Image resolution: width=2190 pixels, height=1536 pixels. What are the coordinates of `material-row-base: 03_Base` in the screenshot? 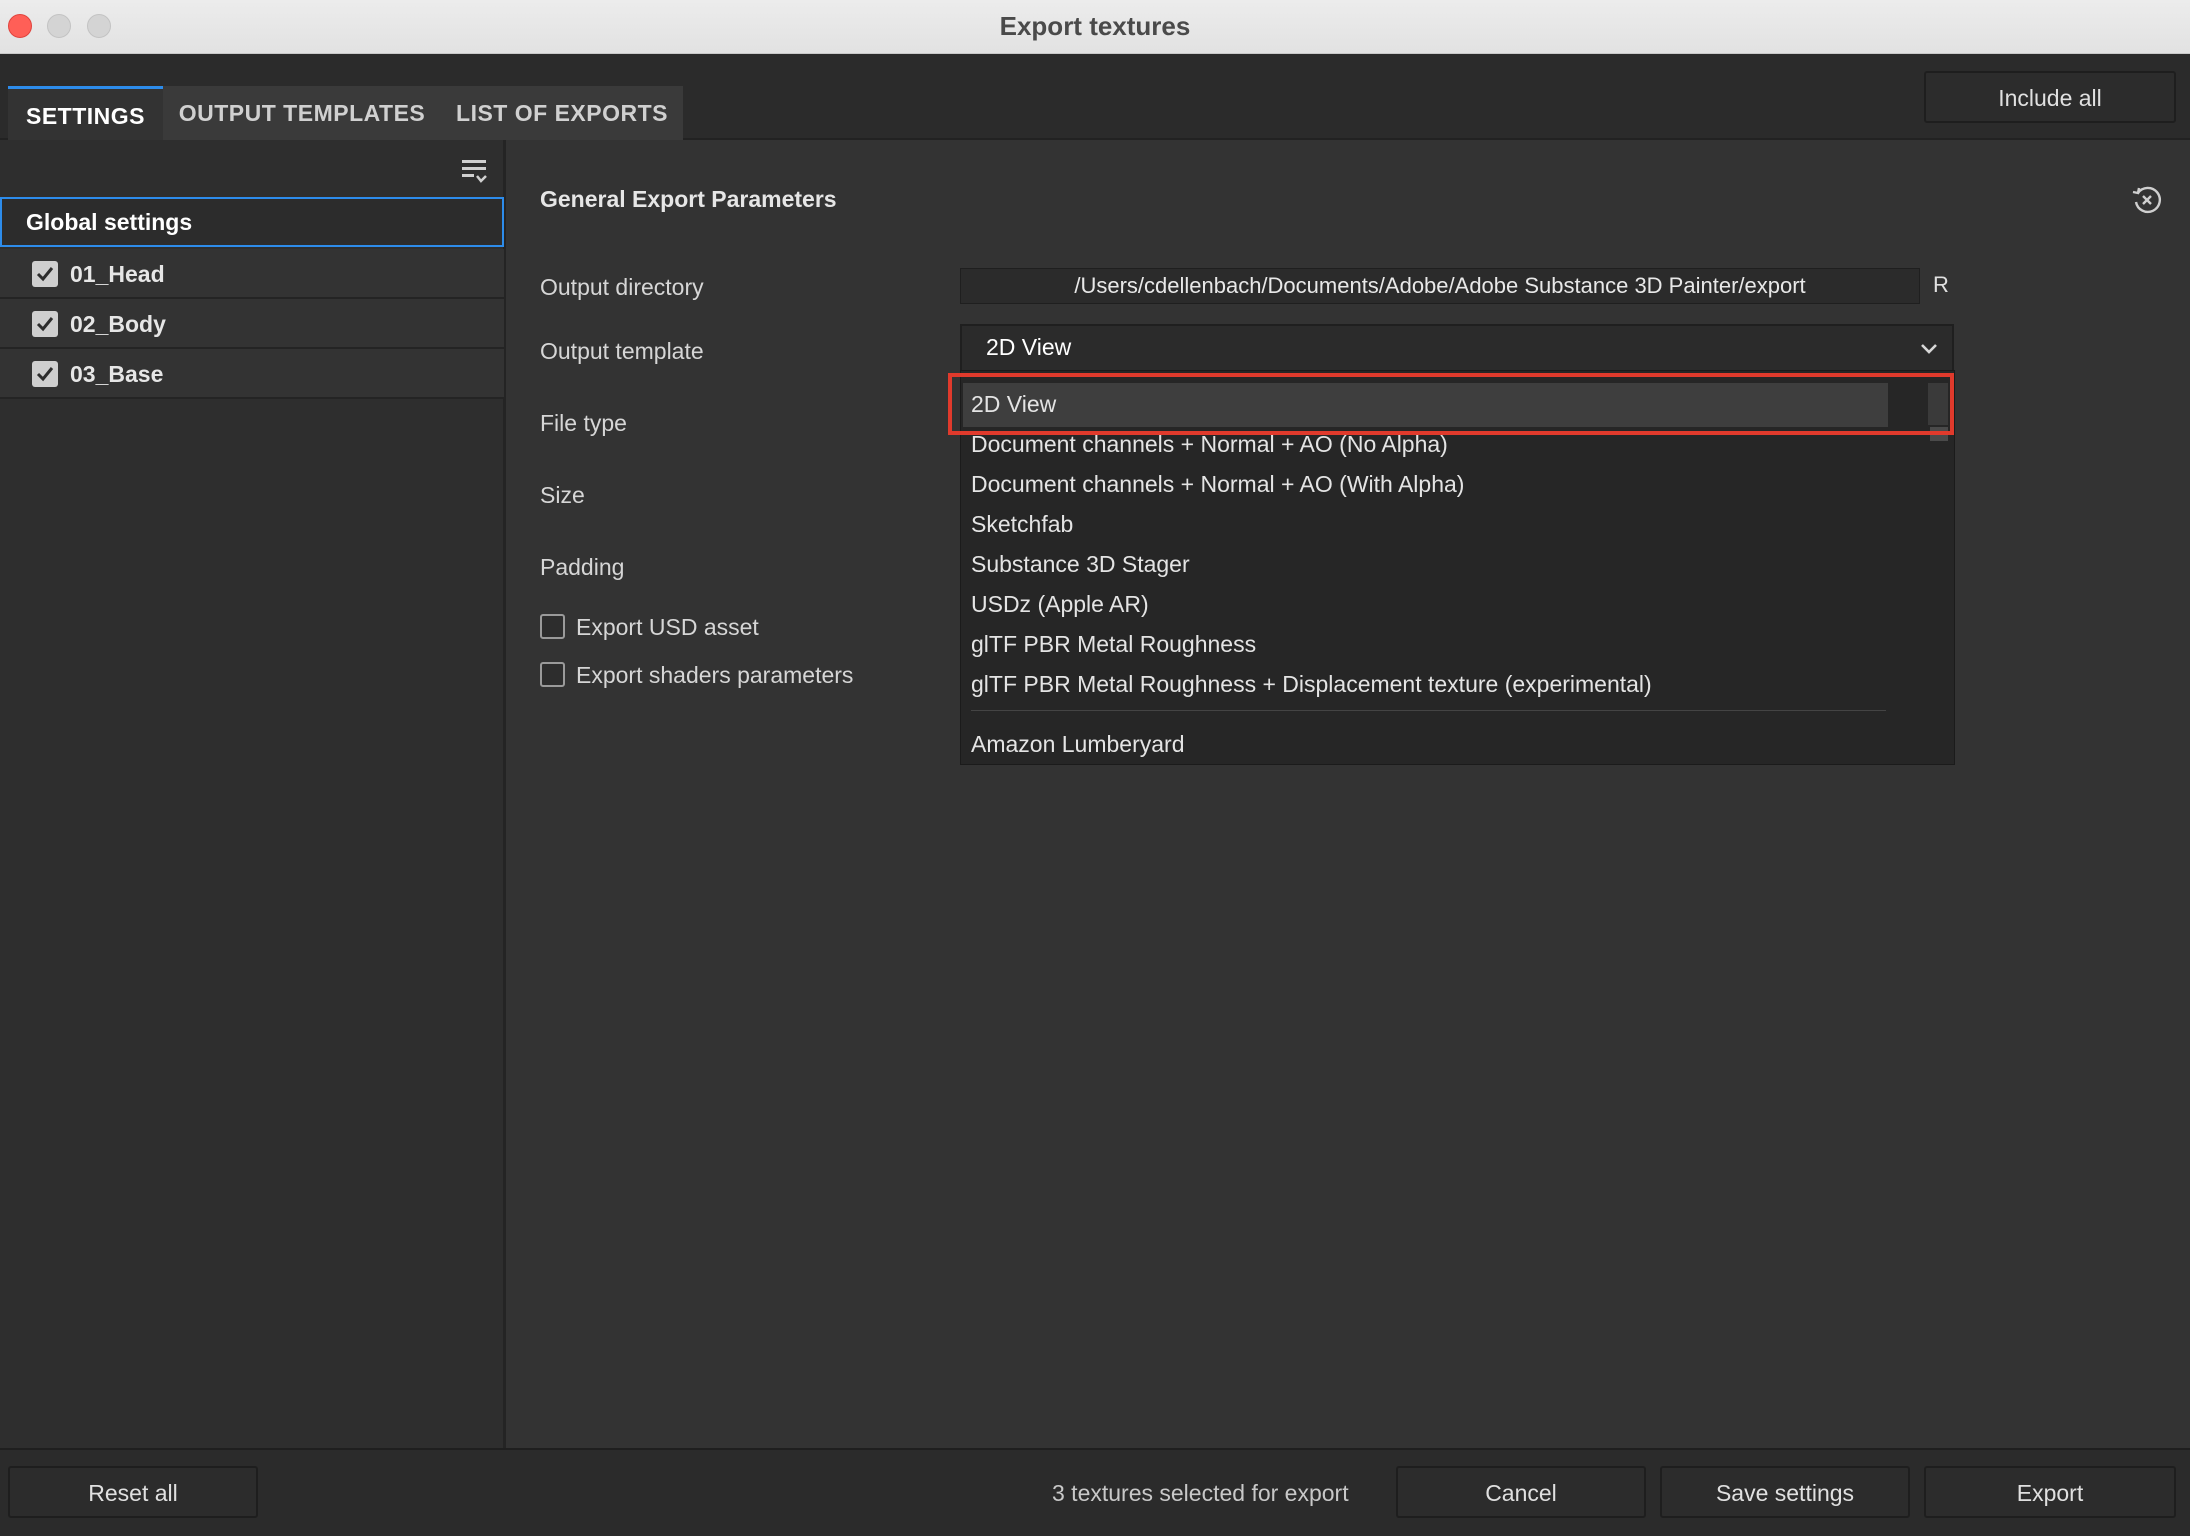 It's located at (252, 374).